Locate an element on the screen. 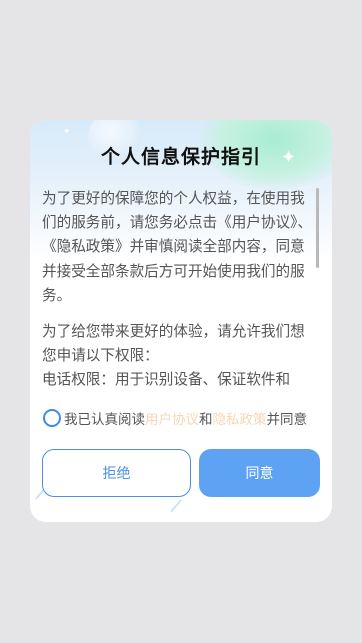 This screenshot has width=362, height=643. privacy-policy-link: 隐私政策 is located at coordinates (240, 418).